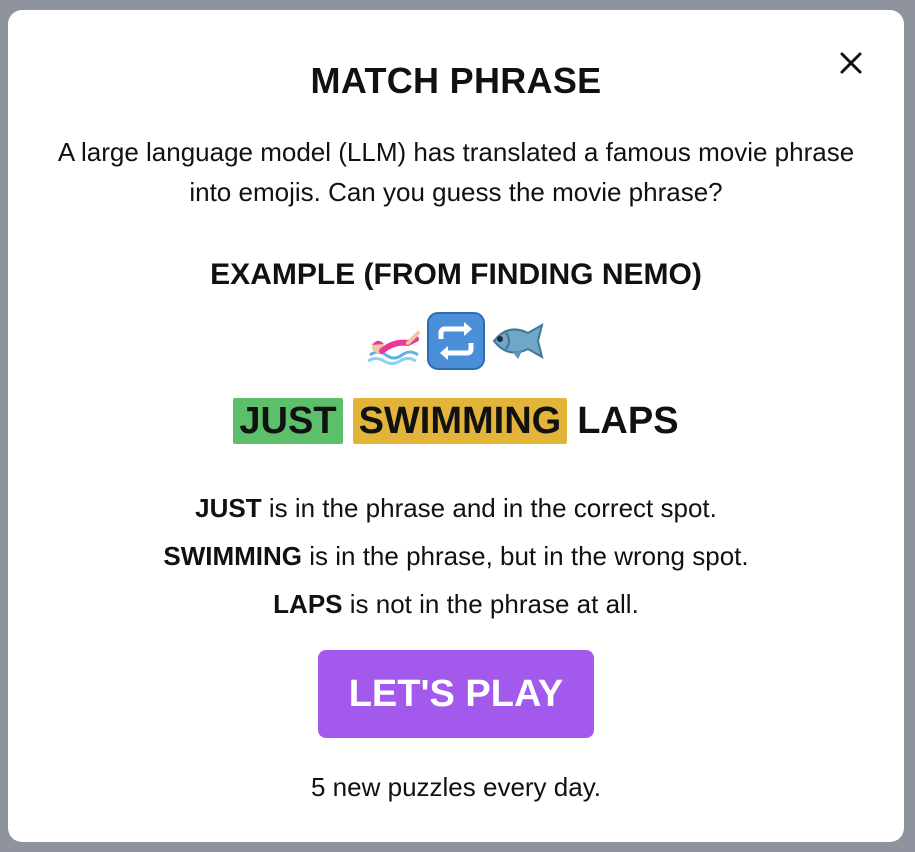  I want to click on rule-text: is not in the phrase at all., so click(490, 604).